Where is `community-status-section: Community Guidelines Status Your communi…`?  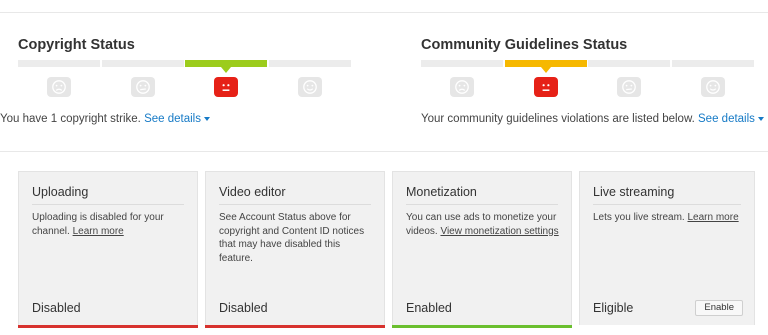 community-status-section: Community Guidelines Status Your communi… is located at coordinates (592, 80).